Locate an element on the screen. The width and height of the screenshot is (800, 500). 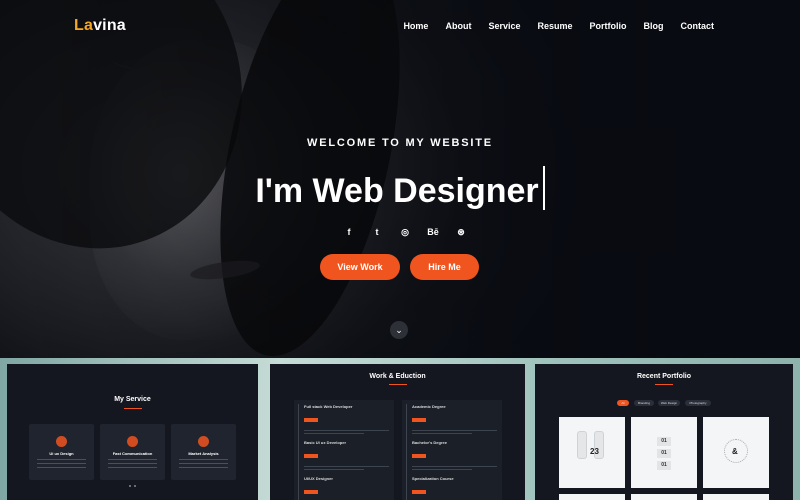
timeline-item-title: UI/UX Designer is located at coordinates (318, 478).